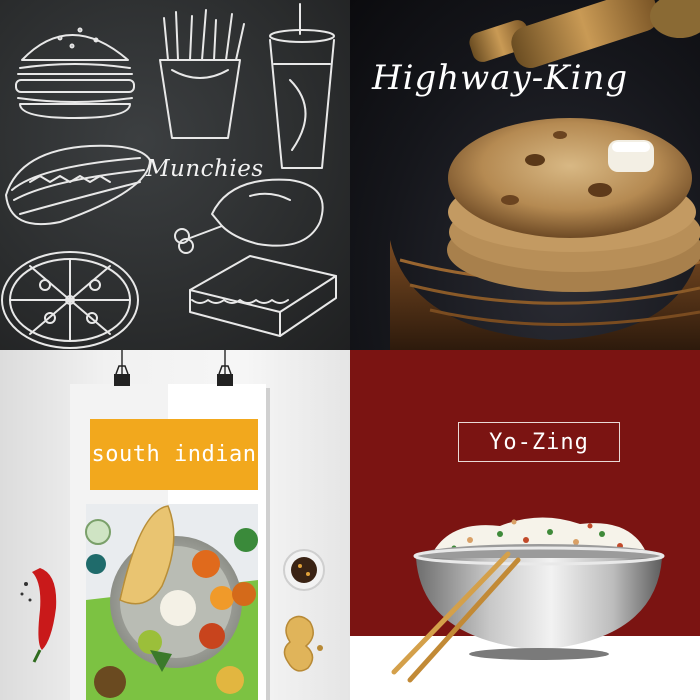 This screenshot has width=700, height=700. I want to click on pizza-icon, so click(70, 300).